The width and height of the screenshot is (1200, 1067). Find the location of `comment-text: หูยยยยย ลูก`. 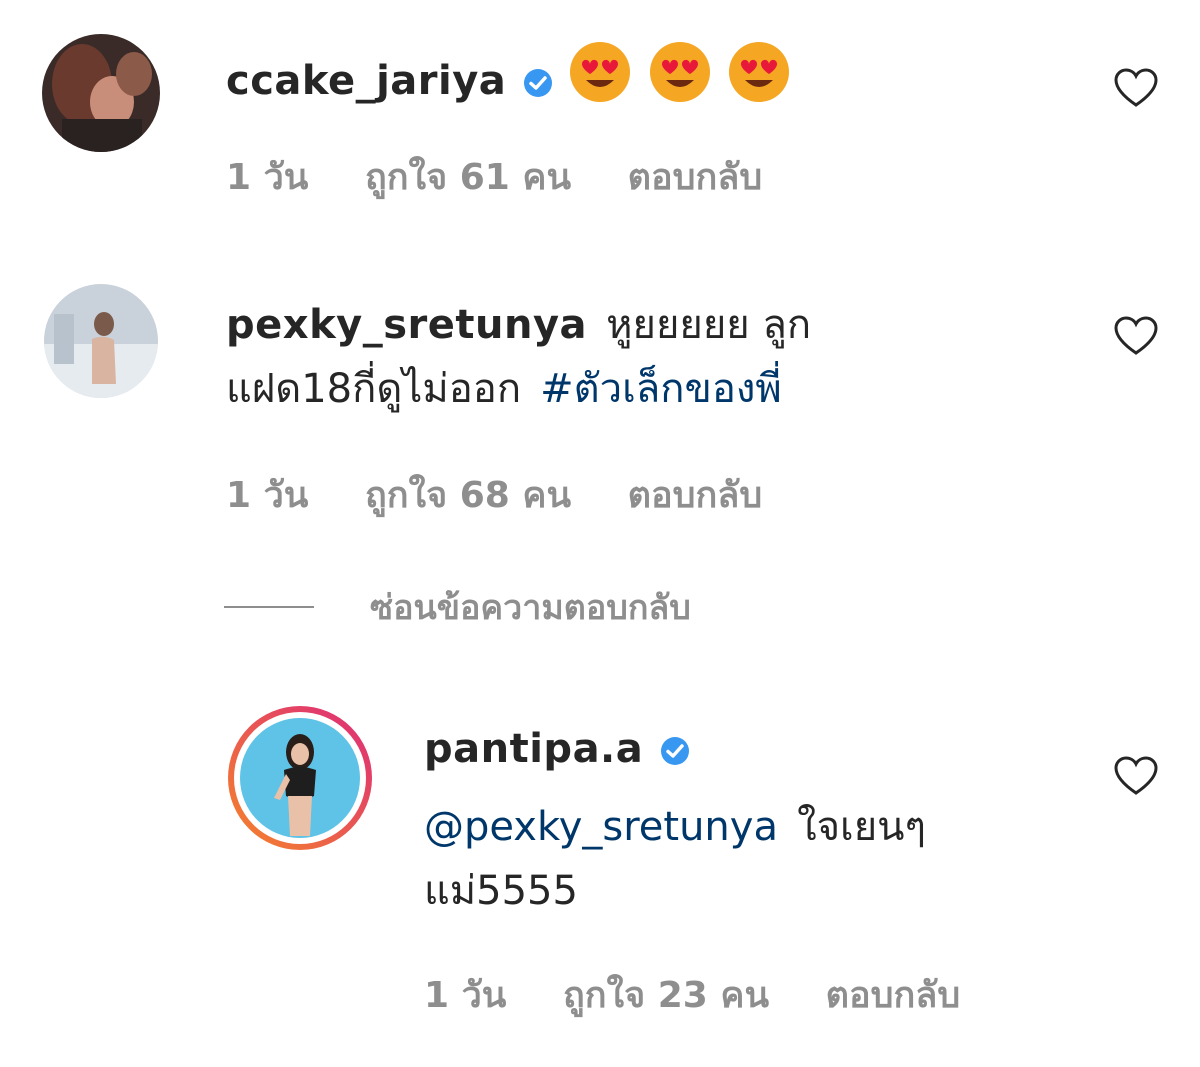

comment-text: หูยยยยย ลูก is located at coordinates (709, 325).